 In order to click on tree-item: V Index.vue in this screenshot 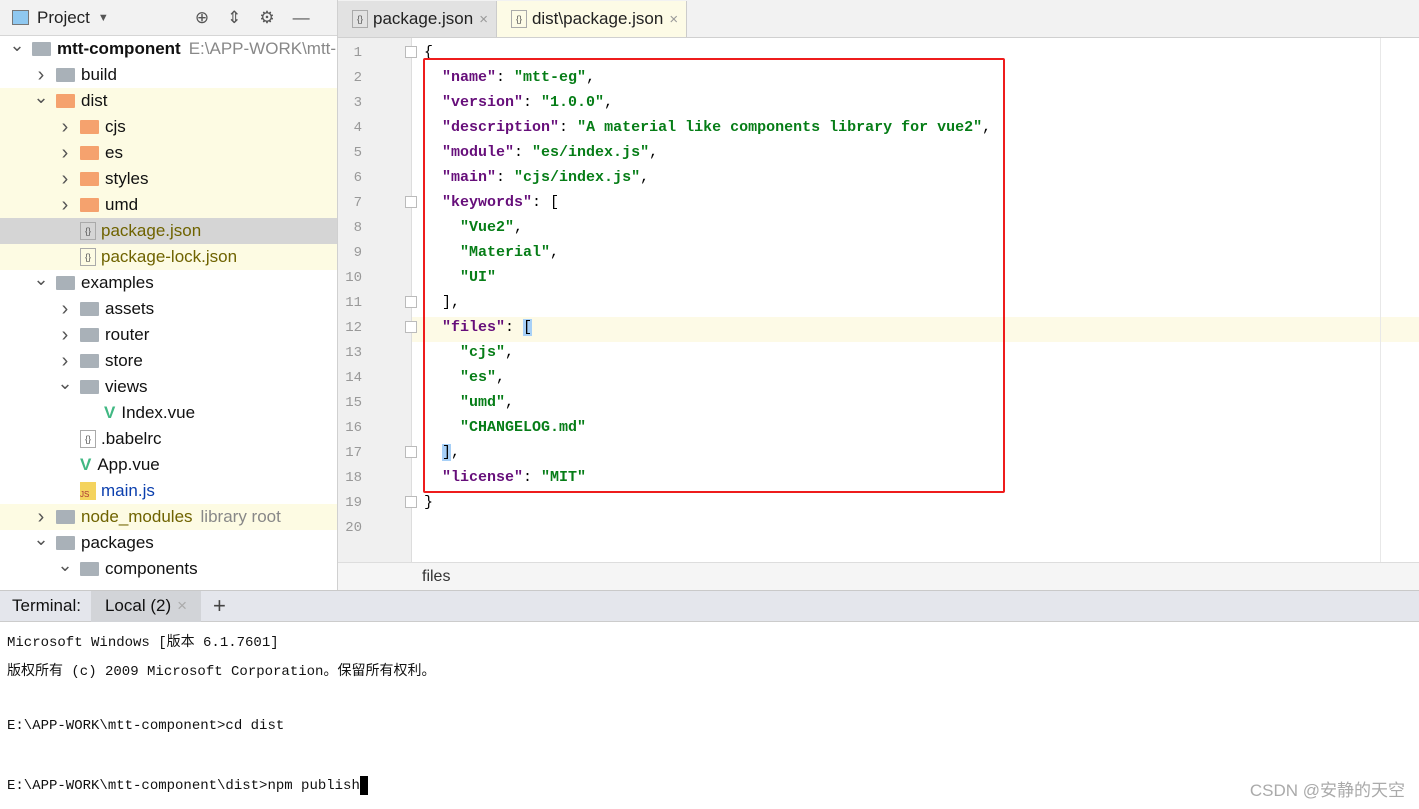, I will do `click(168, 413)`.